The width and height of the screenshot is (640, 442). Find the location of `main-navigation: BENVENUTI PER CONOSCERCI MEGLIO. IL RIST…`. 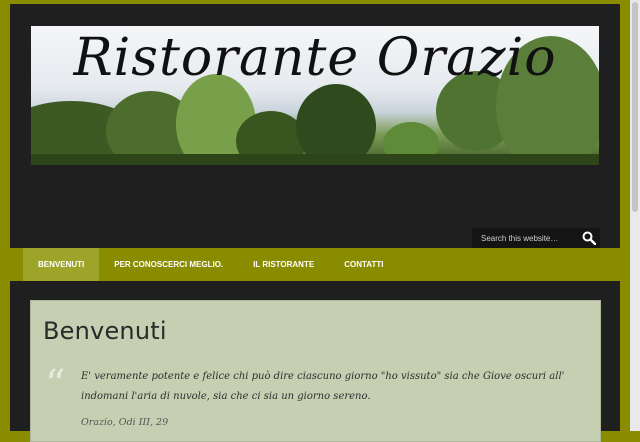

main-navigation: BENVENUTI PER CONOSCERCI MEGLIO. IL RIST… is located at coordinates (315, 264).